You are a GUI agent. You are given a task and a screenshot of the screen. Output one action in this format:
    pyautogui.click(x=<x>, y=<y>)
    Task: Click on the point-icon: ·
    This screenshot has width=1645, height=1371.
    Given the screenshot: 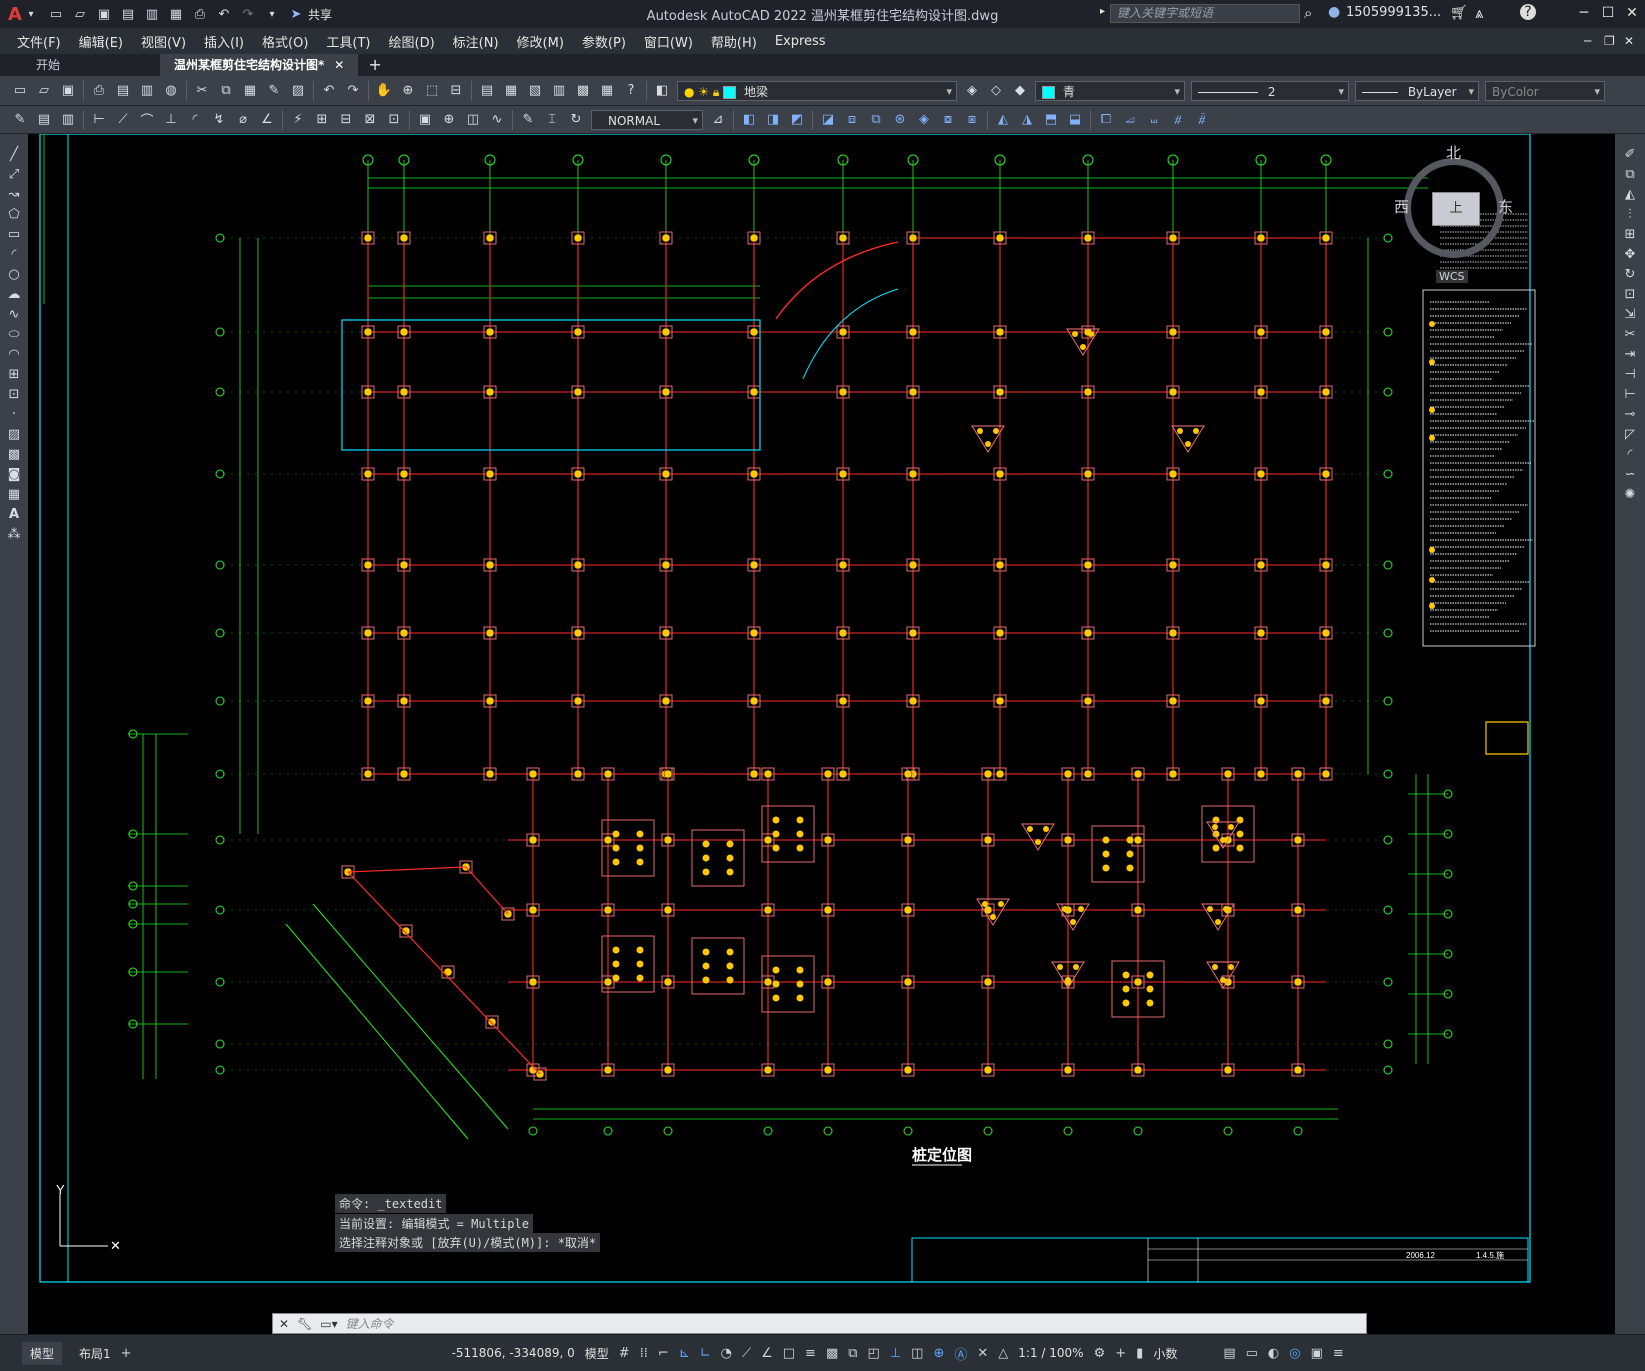 What is the action you would take?
    pyautogui.click(x=14, y=414)
    